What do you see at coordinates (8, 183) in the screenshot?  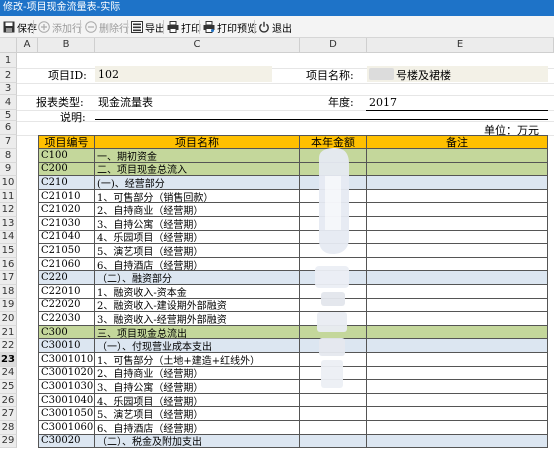 I see `row-header: 10` at bounding box center [8, 183].